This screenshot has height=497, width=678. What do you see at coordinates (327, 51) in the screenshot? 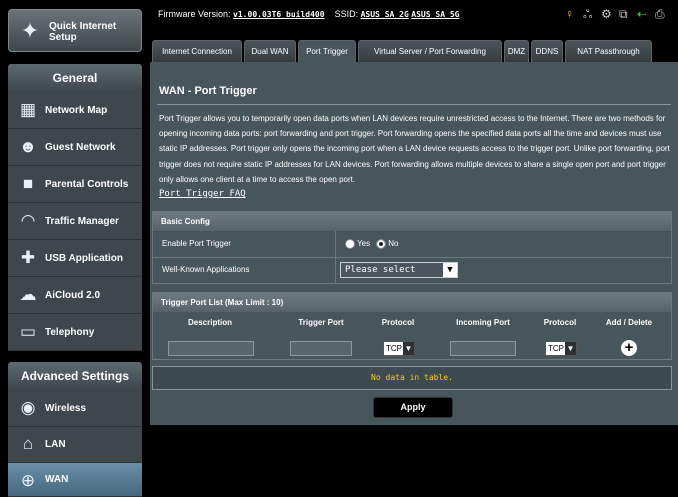
I see `tab-port-trigger: Port Trigger` at bounding box center [327, 51].